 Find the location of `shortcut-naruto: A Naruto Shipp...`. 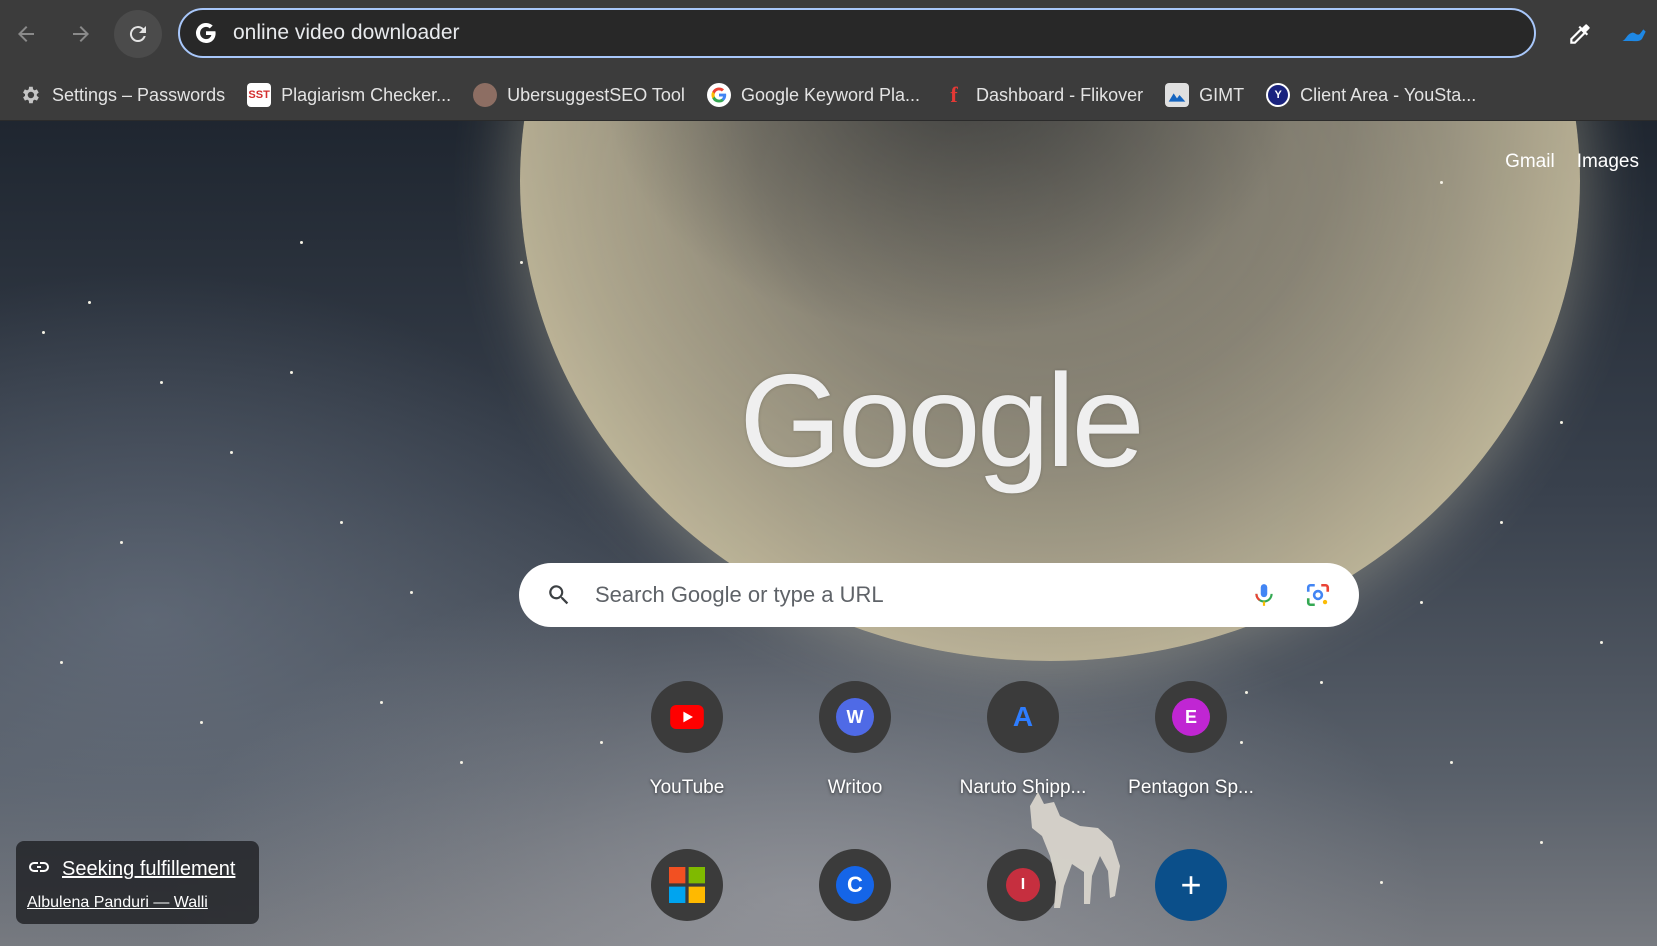

shortcut-naruto: A Naruto Shipp... is located at coordinates (1023, 740).